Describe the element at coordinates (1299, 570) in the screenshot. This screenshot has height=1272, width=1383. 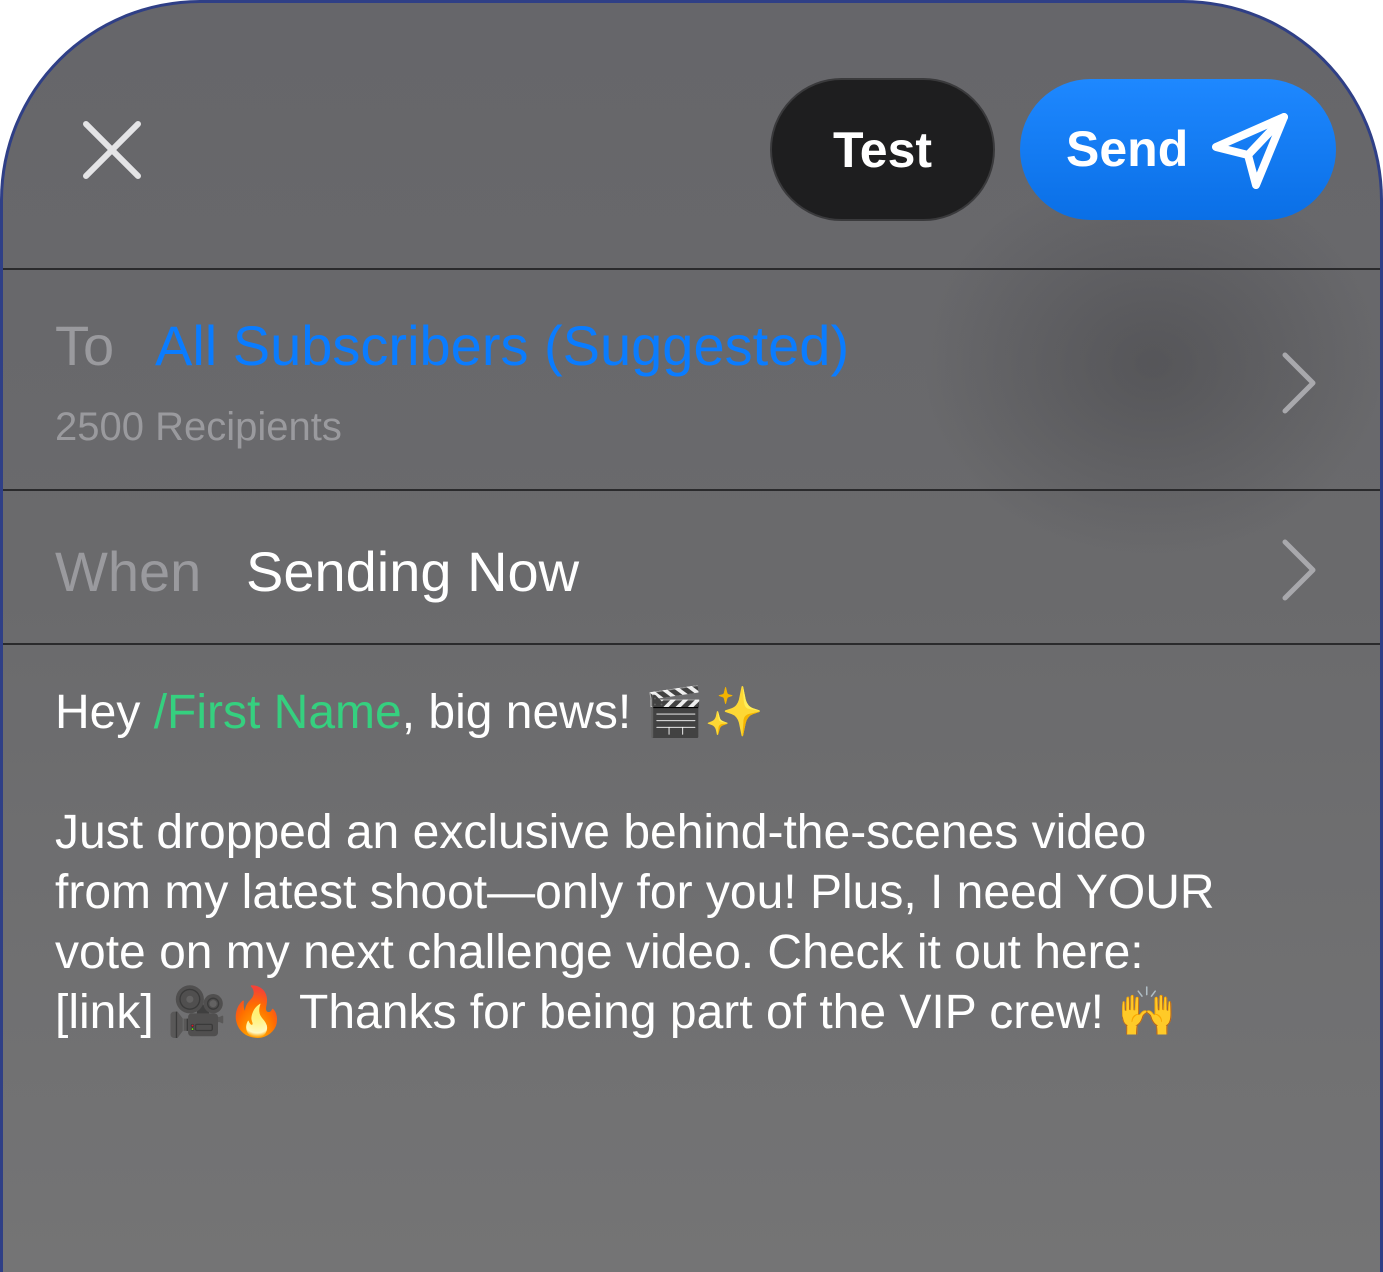
I see `chevron-right-icon` at that location.